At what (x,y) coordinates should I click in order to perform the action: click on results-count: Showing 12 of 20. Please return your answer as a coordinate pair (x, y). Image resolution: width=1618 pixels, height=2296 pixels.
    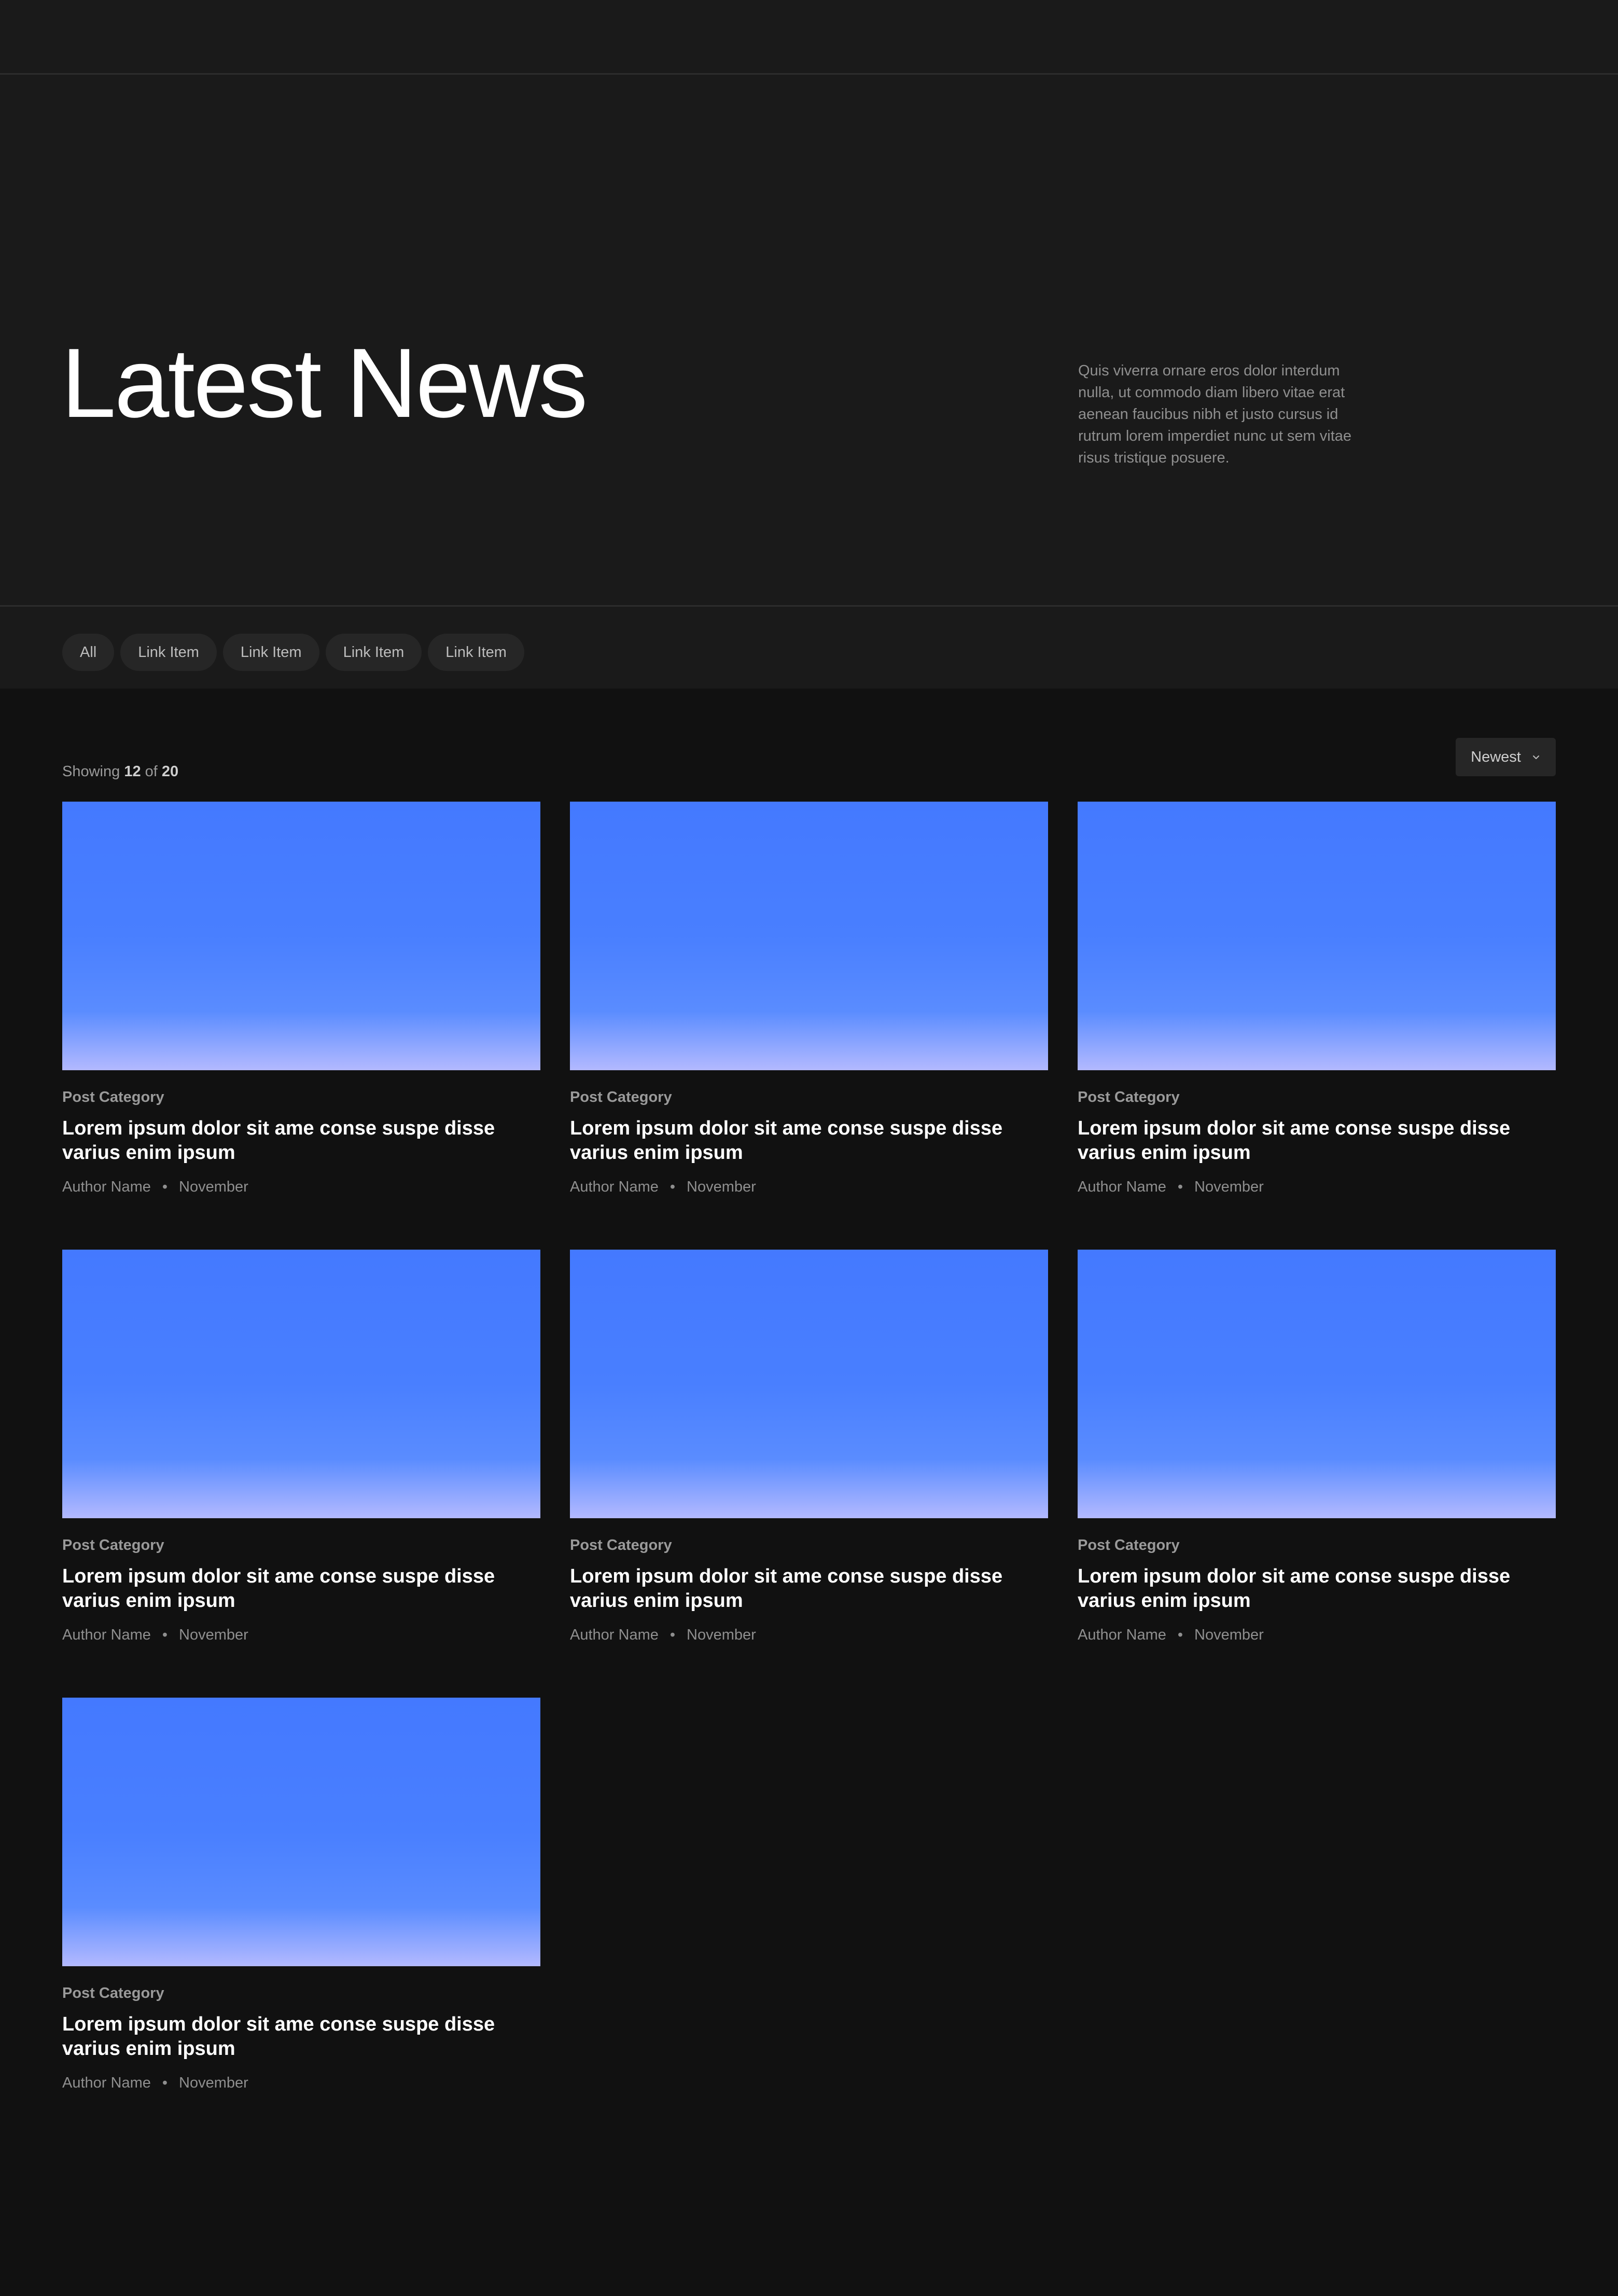
    Looking at the image, I should click on (120, 771).